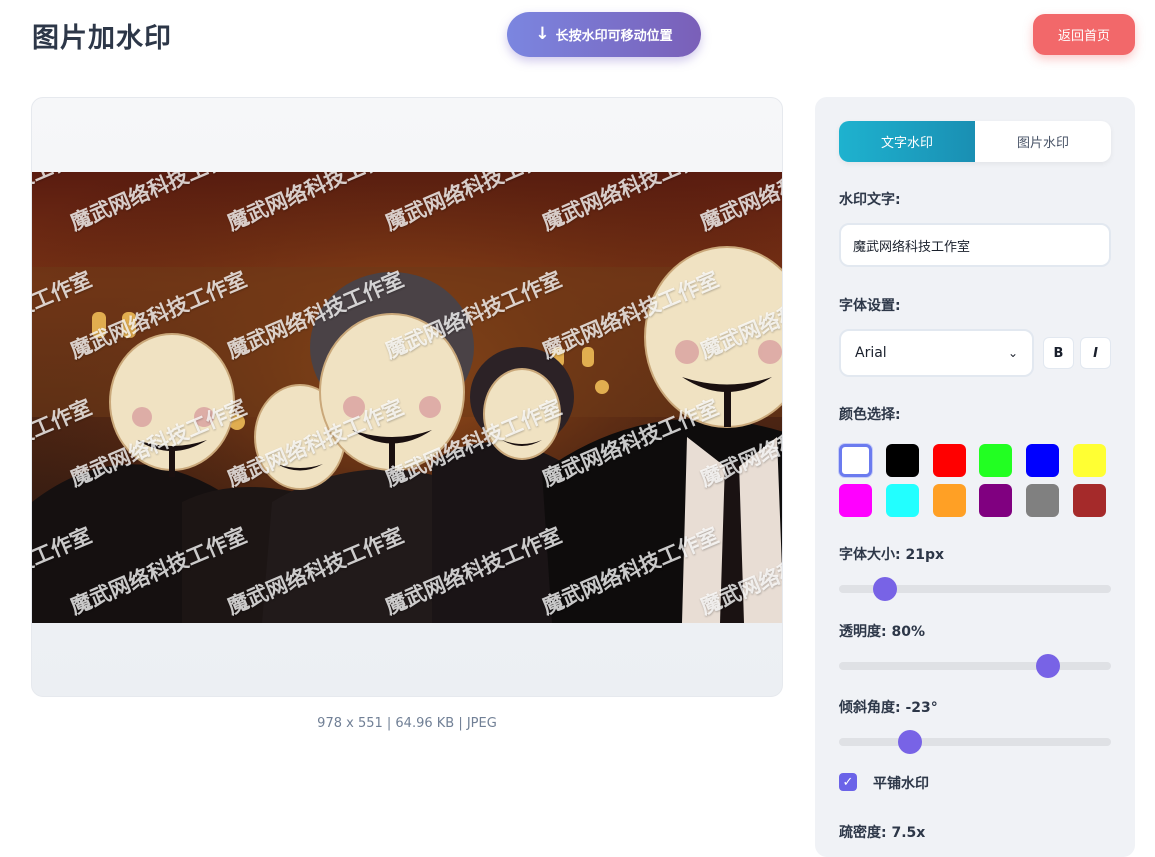 The height and width of the screenshot is (857, 1155). I want to click on font-settings-label: 字体设置:, so click(870, 306).